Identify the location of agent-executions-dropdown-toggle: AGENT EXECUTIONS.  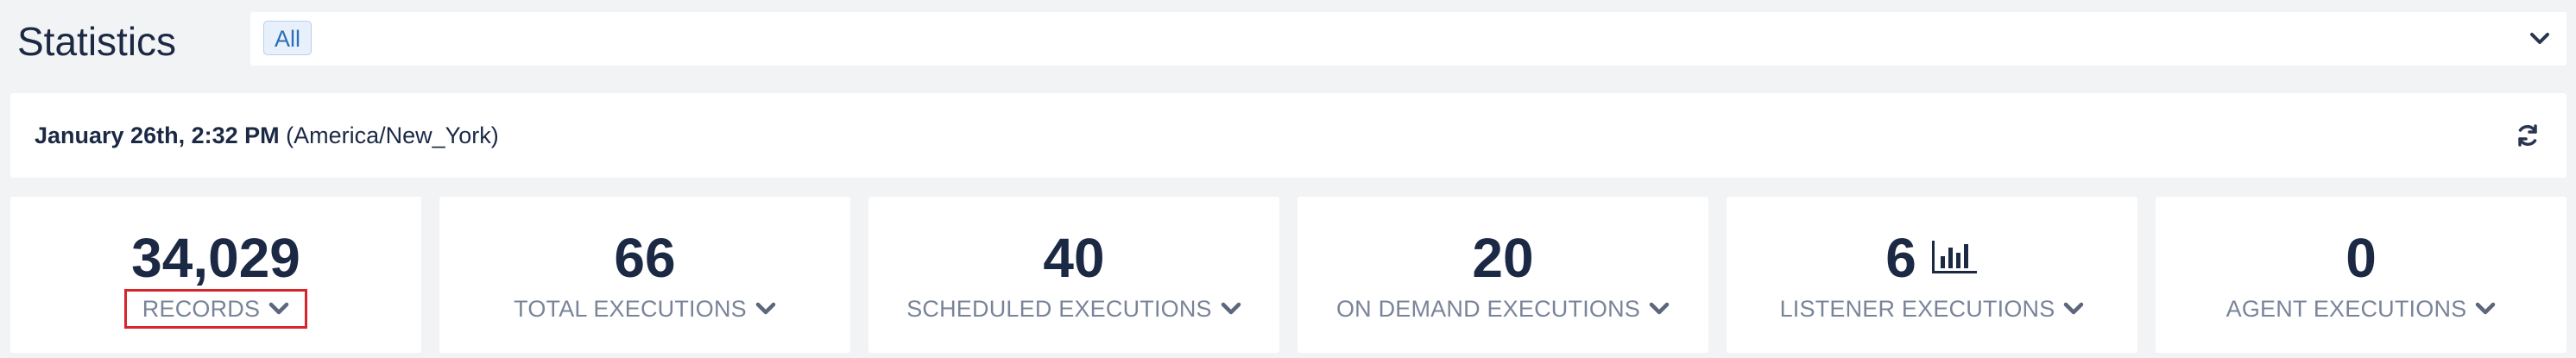
(2361, 308).